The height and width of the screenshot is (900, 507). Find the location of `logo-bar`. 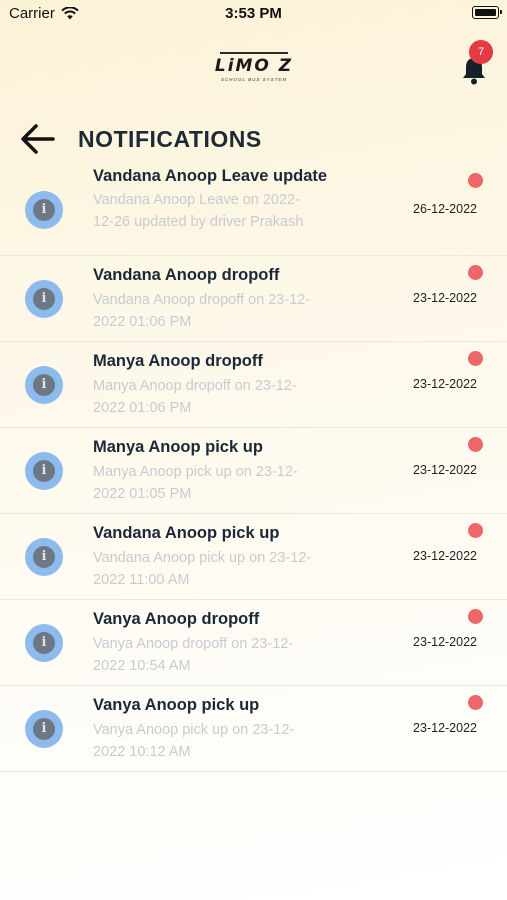

logo-bar is located at coordinates (254, 53).